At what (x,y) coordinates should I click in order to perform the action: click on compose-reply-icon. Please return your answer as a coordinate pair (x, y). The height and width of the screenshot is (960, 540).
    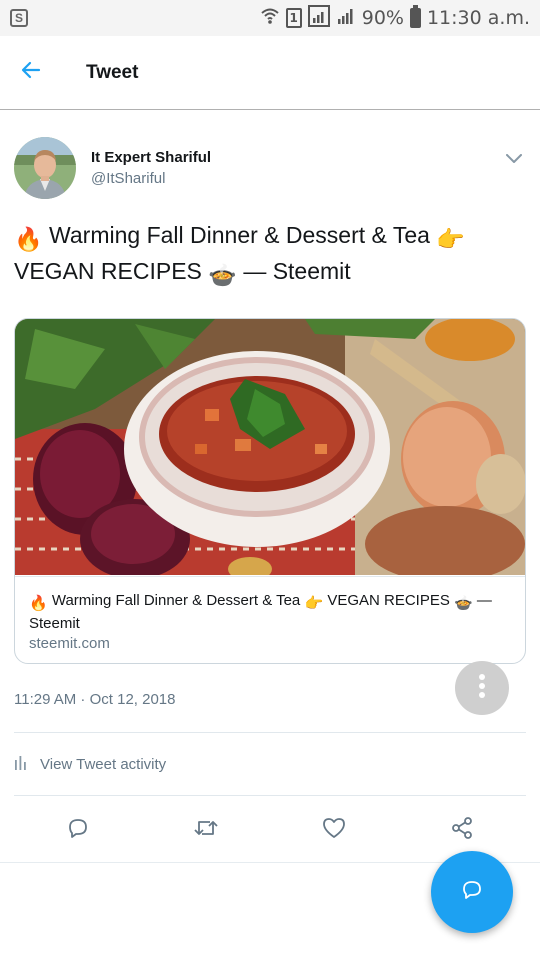
    Looking at the image, I should click on (472, 892).